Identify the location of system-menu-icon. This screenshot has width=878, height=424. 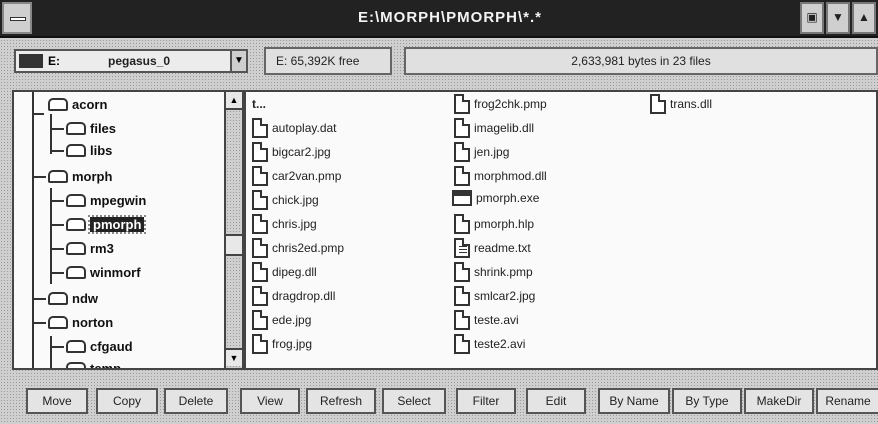
(18, 19).